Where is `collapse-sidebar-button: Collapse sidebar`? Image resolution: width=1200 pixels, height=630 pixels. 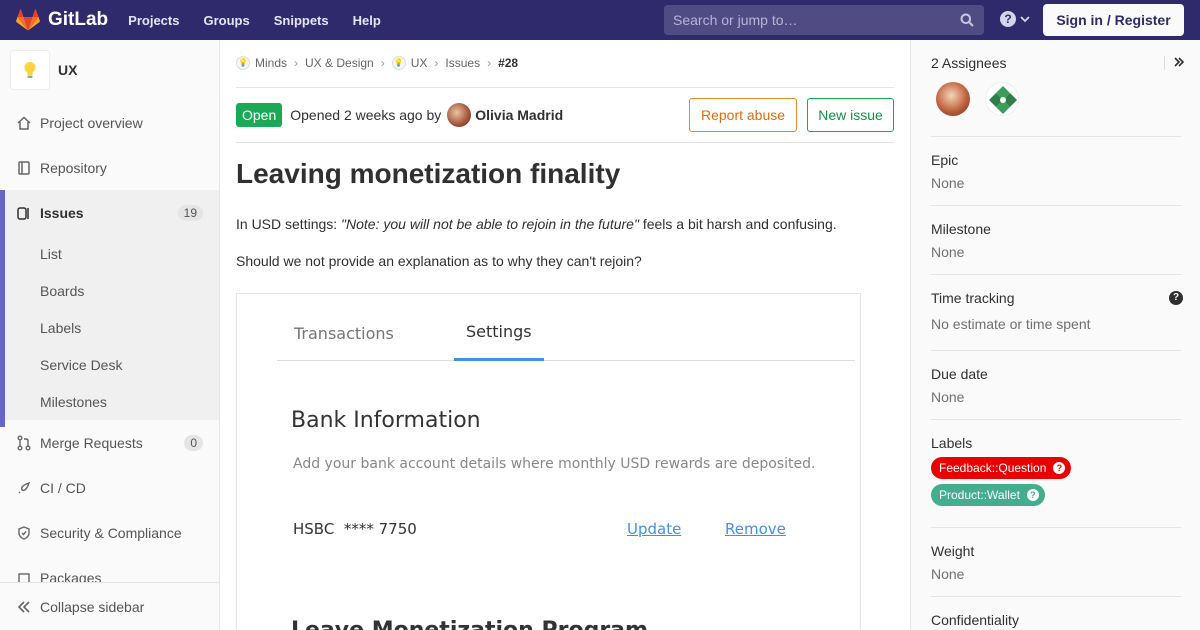
collapse-sidebar-button: Collapse sidebar is located at coordinates (109, 606).